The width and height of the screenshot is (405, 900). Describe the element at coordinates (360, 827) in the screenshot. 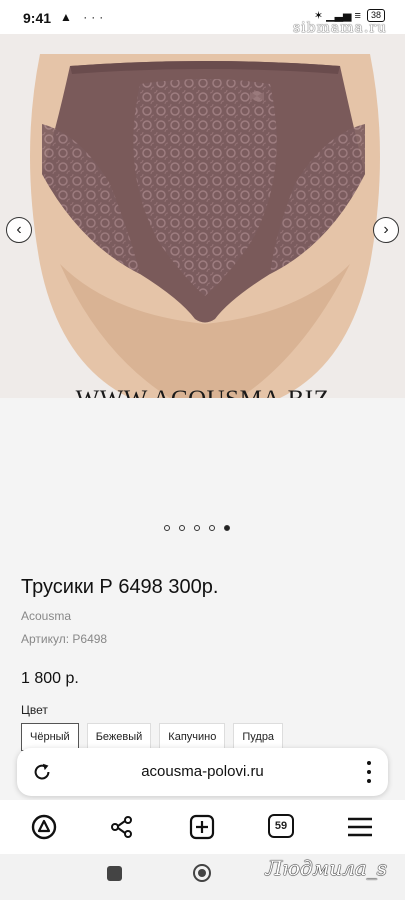

I see `hamburger-menu-icon` at that location.